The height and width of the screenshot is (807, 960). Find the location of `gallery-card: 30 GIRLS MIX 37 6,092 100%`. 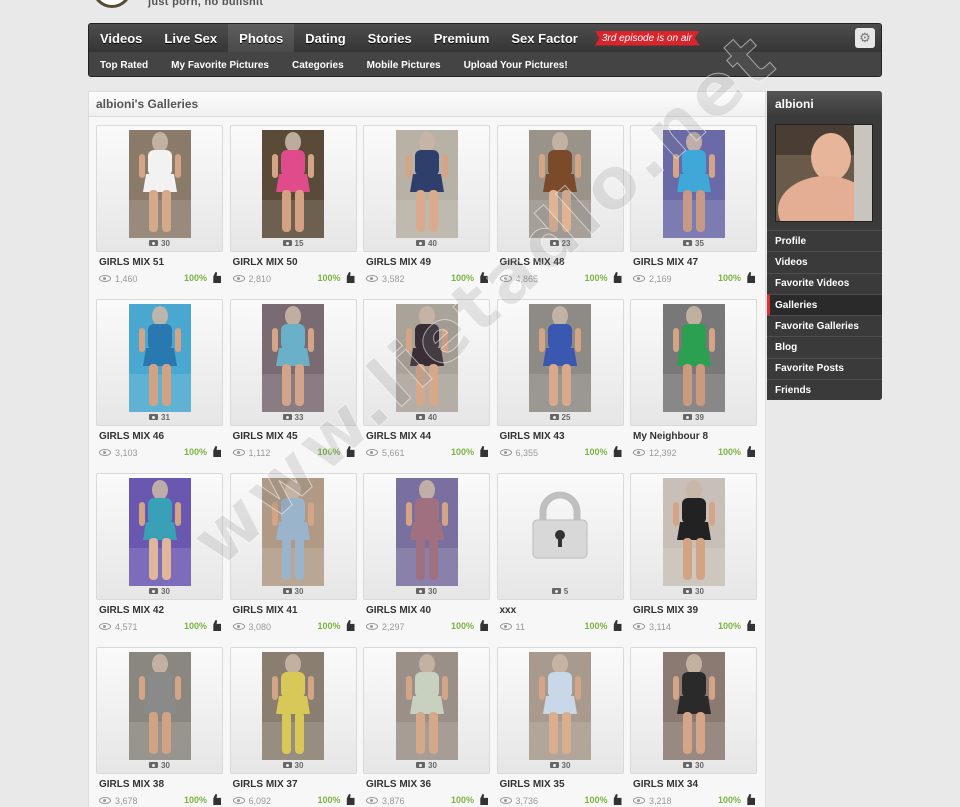

gallery-card: 30 GIRLS MIX 37 6,092 100% is located at coordinates (293, 727).